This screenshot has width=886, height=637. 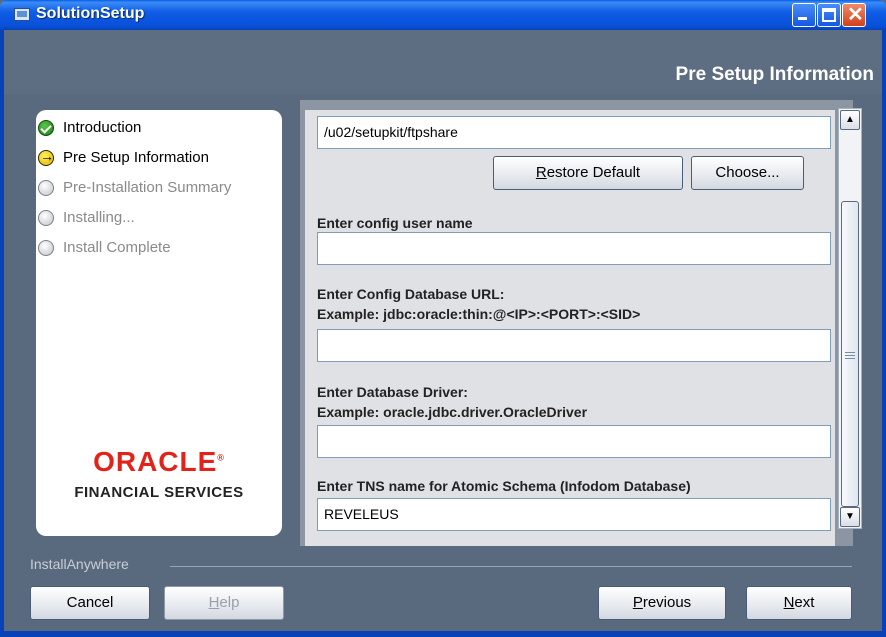 What do you see at coordinates (395, 223) in the screenshot?
I see `config-user-label: Enter config user name` at bounding box center [395, 223].